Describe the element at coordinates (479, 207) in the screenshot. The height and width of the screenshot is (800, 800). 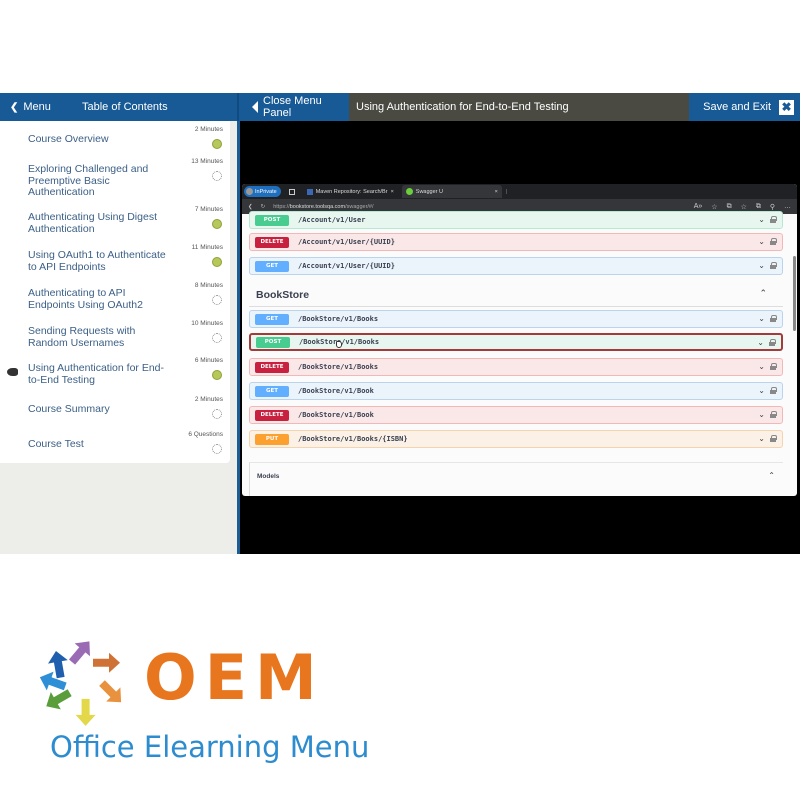
I see `address-bar: https://bookstore.toolsqa.com/swagger/#/` at that location.